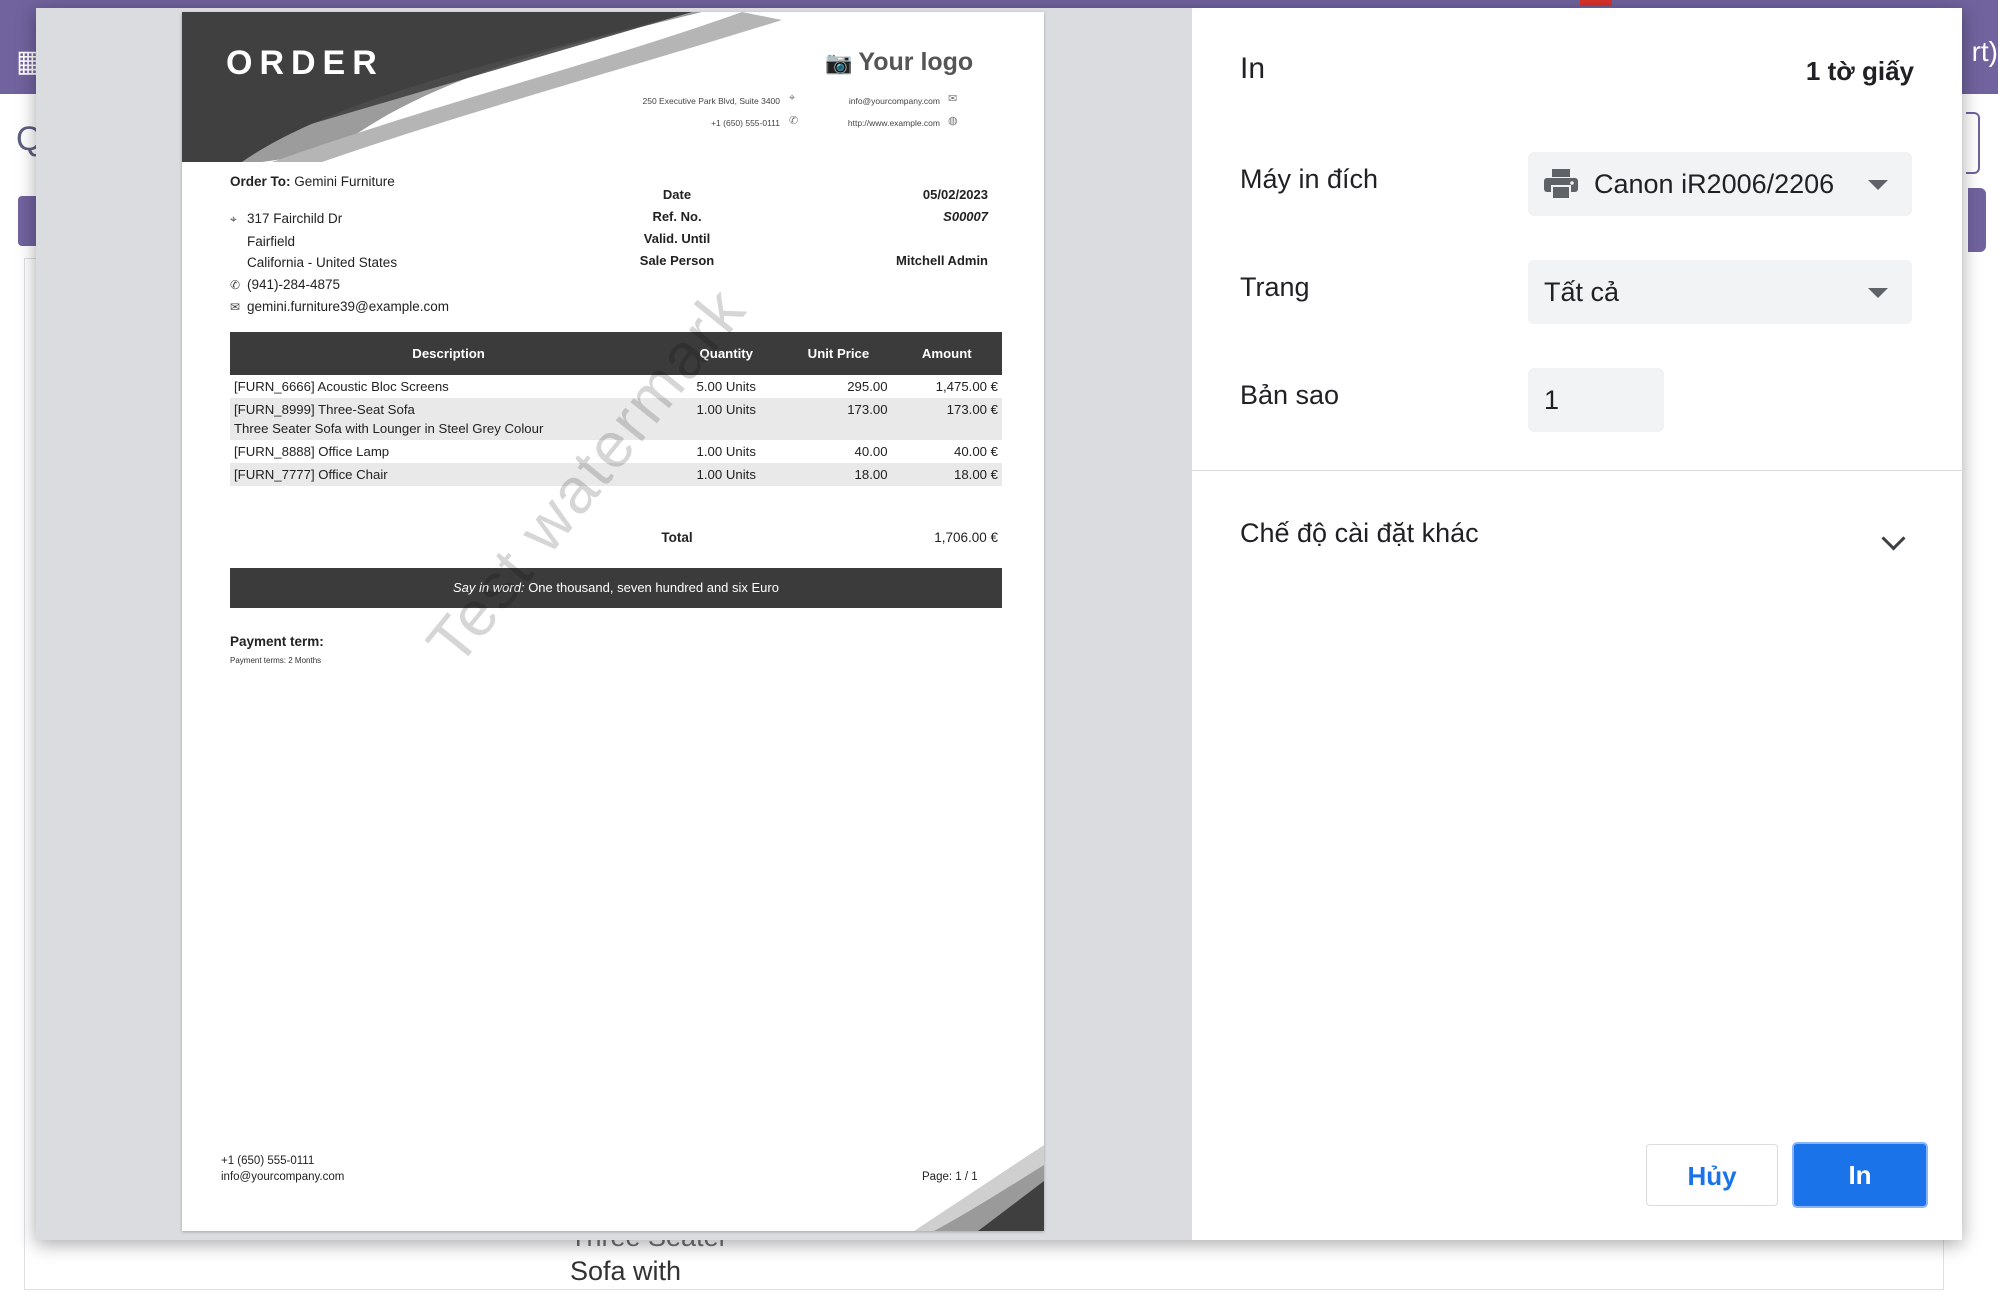  Describe the element at coordinates (1309, 179) in the screenshot. I see `destination-label: Máy in đích` at that location.